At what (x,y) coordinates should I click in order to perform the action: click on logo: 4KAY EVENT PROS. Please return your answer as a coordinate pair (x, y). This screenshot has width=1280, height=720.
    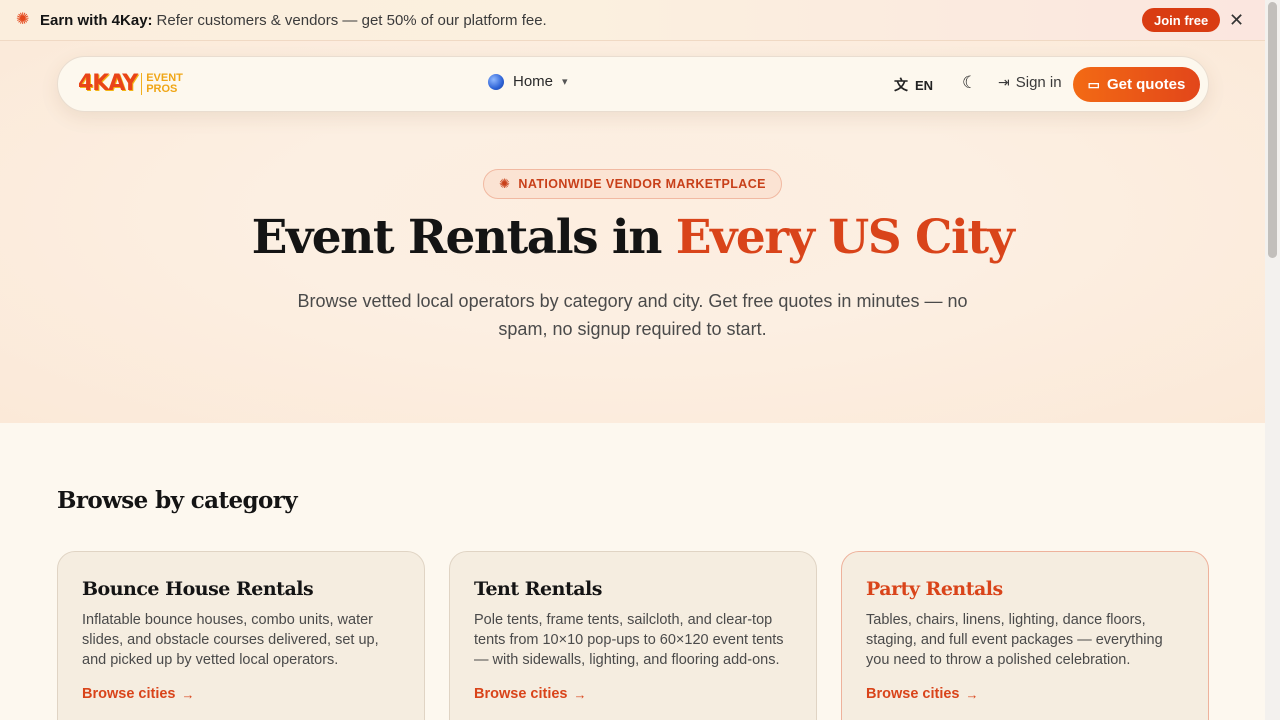
    Looking at the image, I should click on (130, 83).